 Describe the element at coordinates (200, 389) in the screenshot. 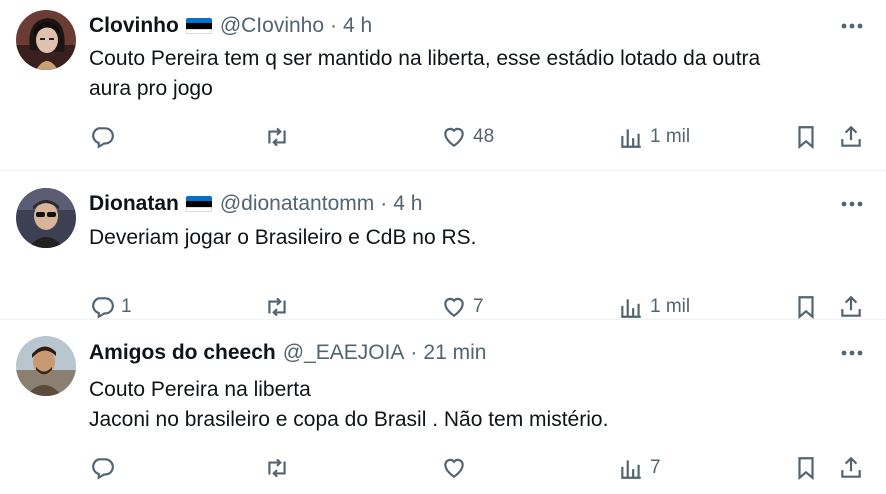

I see `tweet-text-line: Couto Pereira na liberta` at that location.